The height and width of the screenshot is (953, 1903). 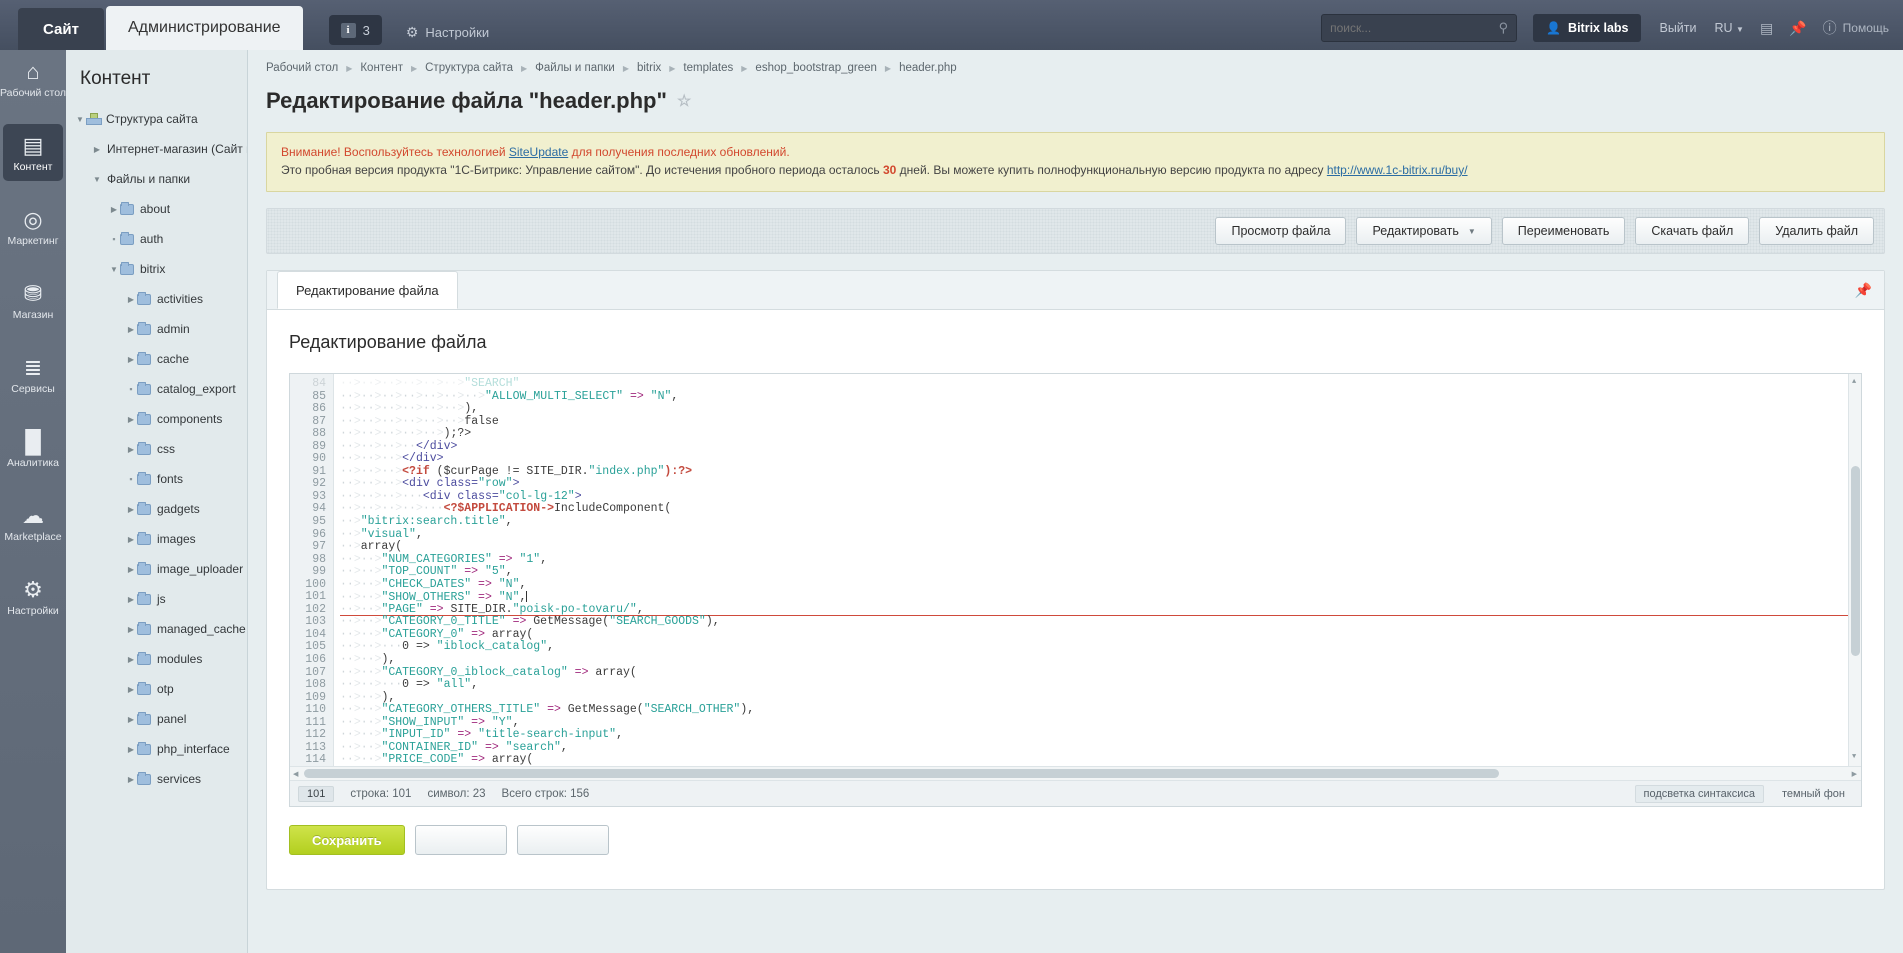 I want to click on code-line: ··>··>··>··</div>, so click(x=1100, y=447).